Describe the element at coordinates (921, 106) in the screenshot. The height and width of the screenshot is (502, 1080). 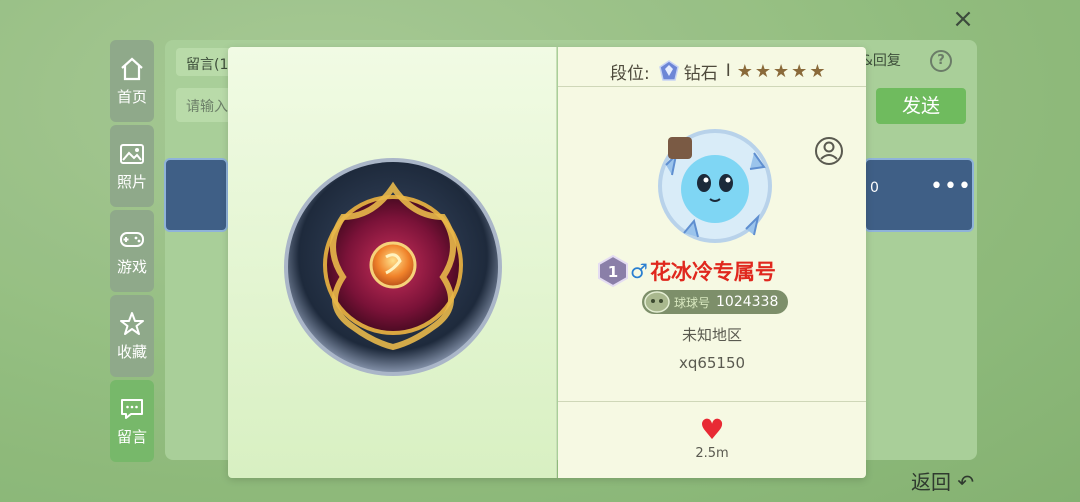
I see `send-button: 发送` at that location.